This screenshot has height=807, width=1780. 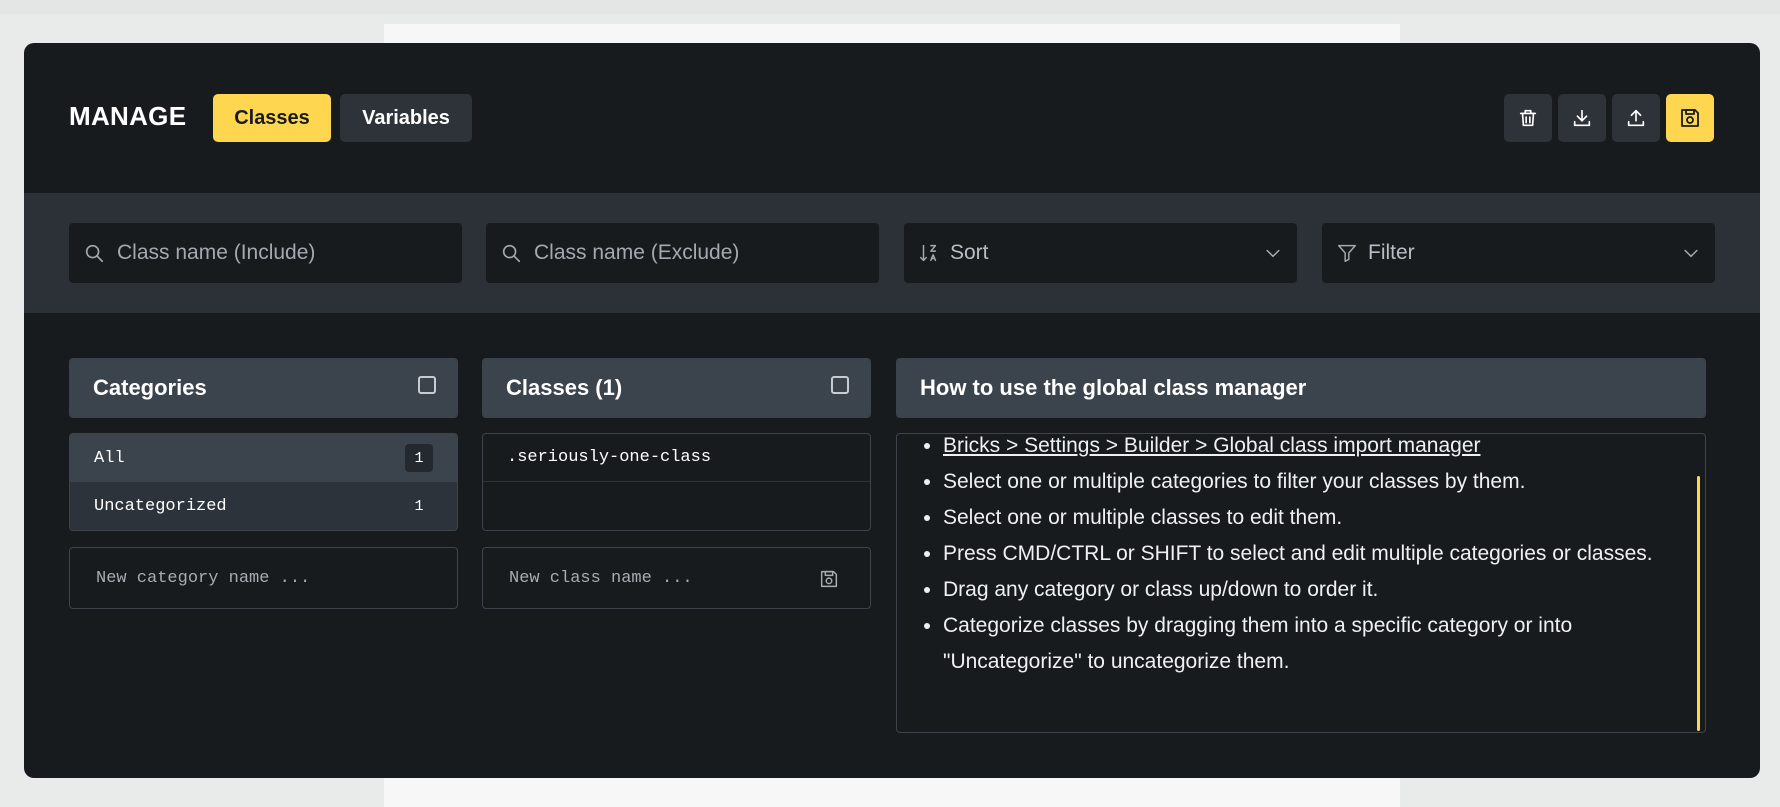 What do you see at coordinates (840, 385) in the screenshot?
I see `classes-select-all-checkbox` at bounding box center [840, 385].